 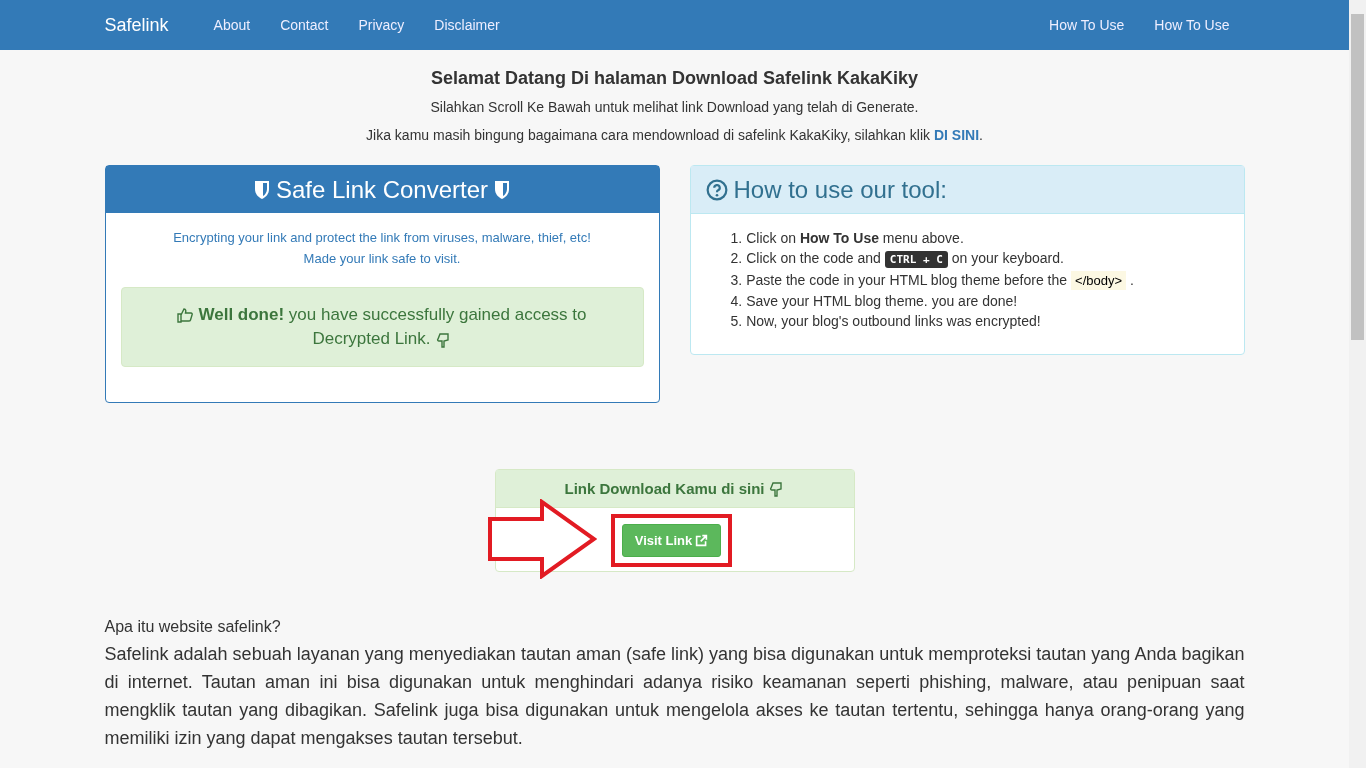 I want to click on brand-link: Safelink, so click(x=151, y=25).